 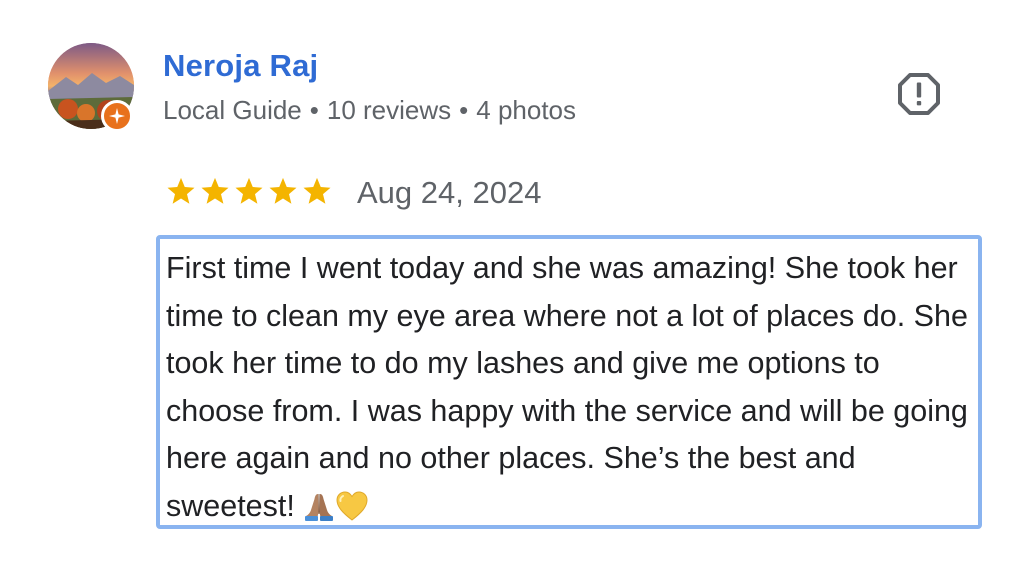 I want to click on folded-hands-emoji, so click(x=319, y=507).